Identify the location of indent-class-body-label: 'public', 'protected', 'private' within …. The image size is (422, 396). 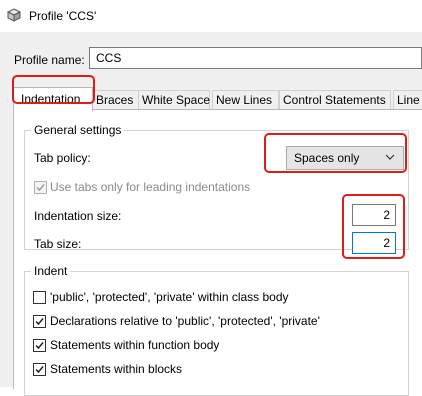
(169, 297).